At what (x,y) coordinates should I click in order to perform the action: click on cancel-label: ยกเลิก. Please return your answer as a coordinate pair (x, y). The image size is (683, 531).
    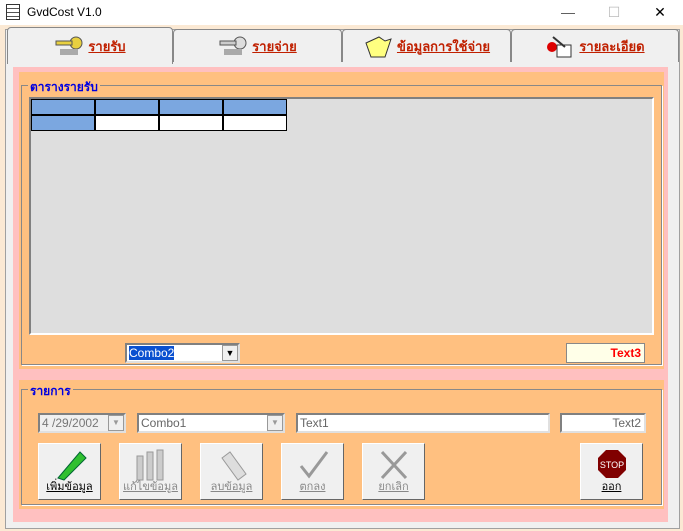
    Looking at the image, I should click on (393, 487).